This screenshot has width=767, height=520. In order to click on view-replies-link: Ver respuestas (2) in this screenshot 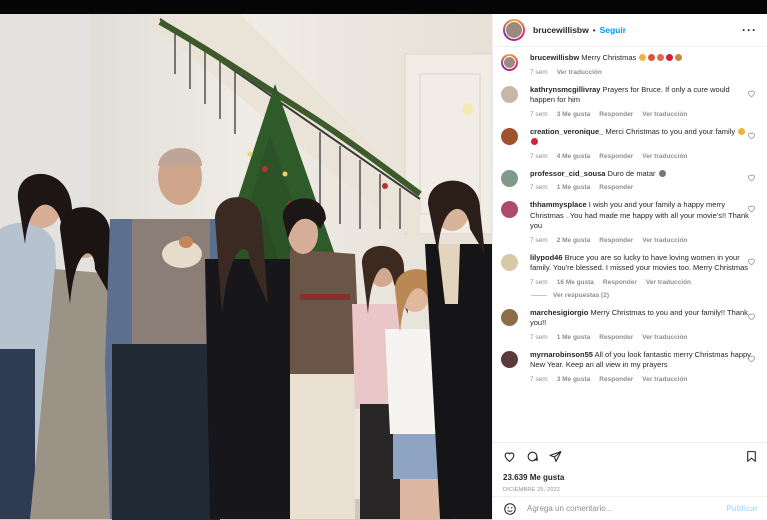, I will do `click(644, 295)`.